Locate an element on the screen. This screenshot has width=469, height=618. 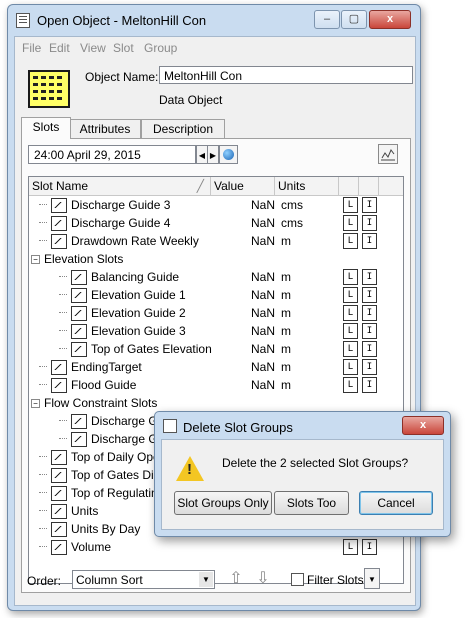
tab-slots: Slots is located at coordinates (46, 128).